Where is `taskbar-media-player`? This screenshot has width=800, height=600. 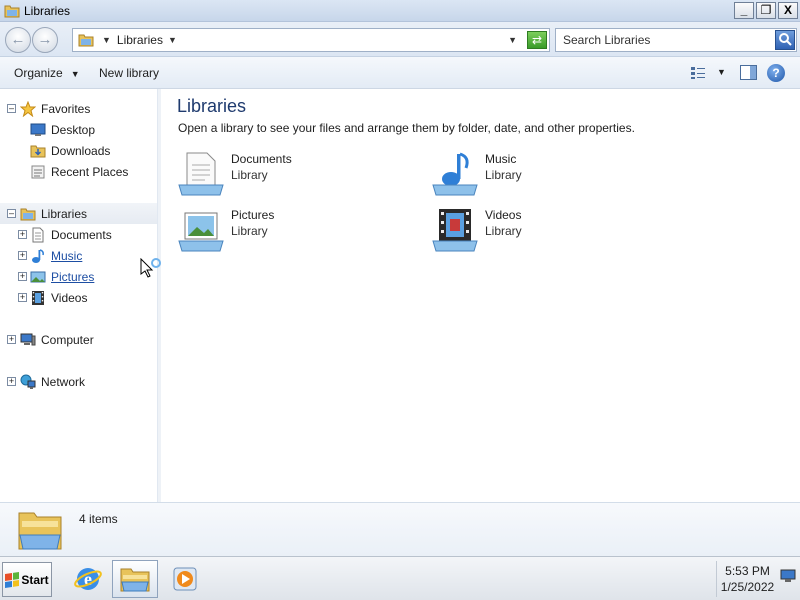
taskbar-media-player is located at coordinates (185, 579).